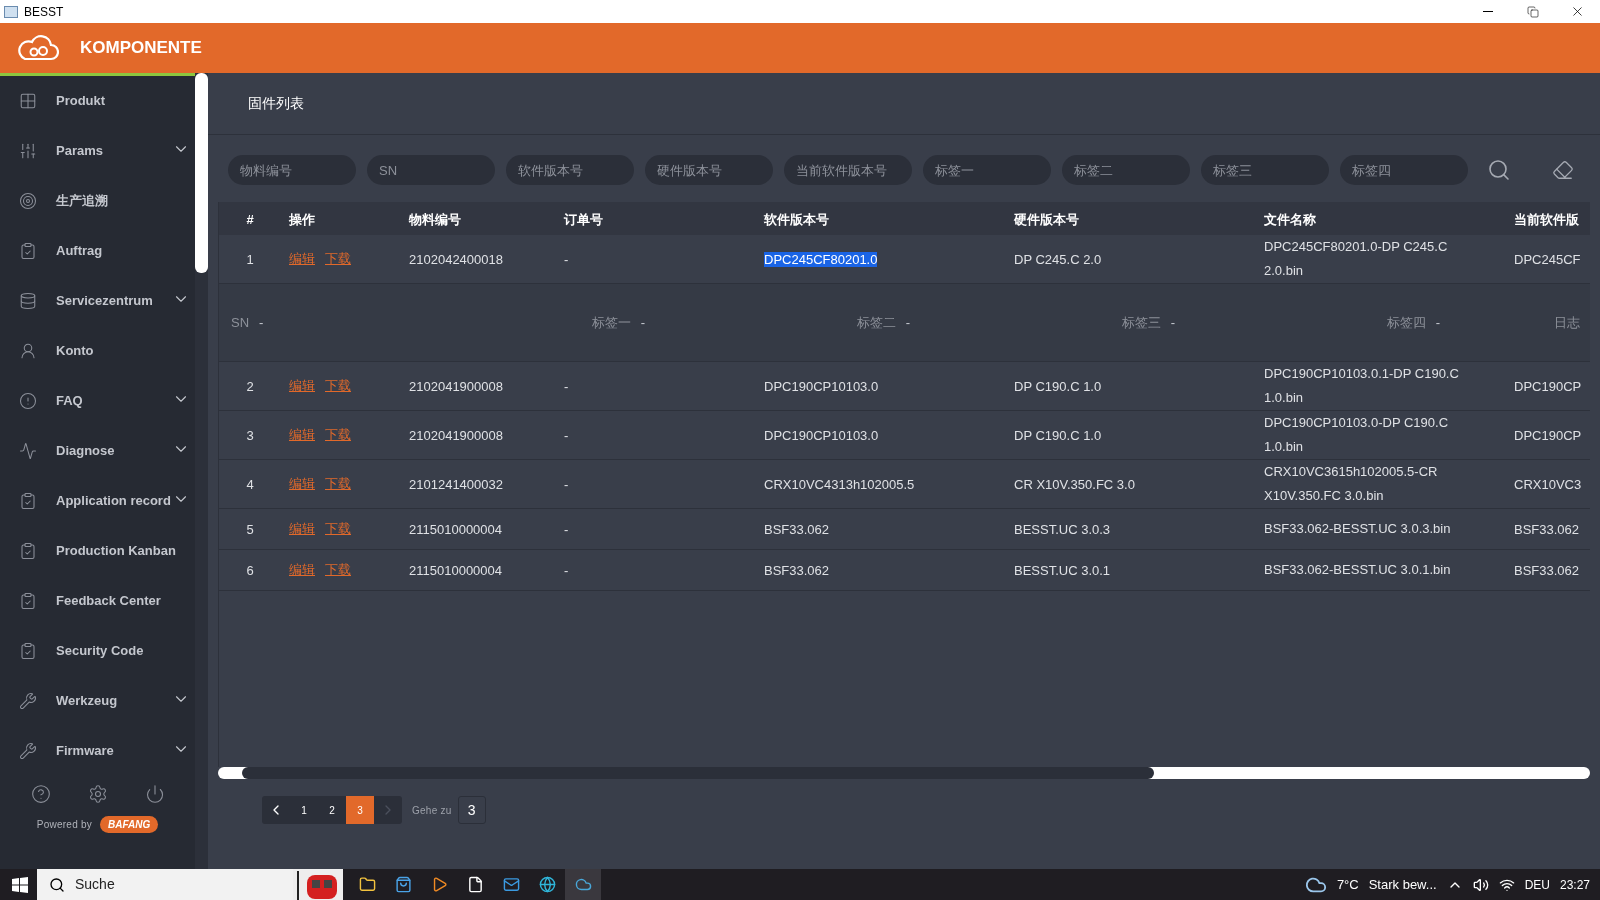 The width and height of the screenshot is (1600, 900). Describe the element at coordinates (40, 794) in the screenshot. I see `help-icon` at that location.